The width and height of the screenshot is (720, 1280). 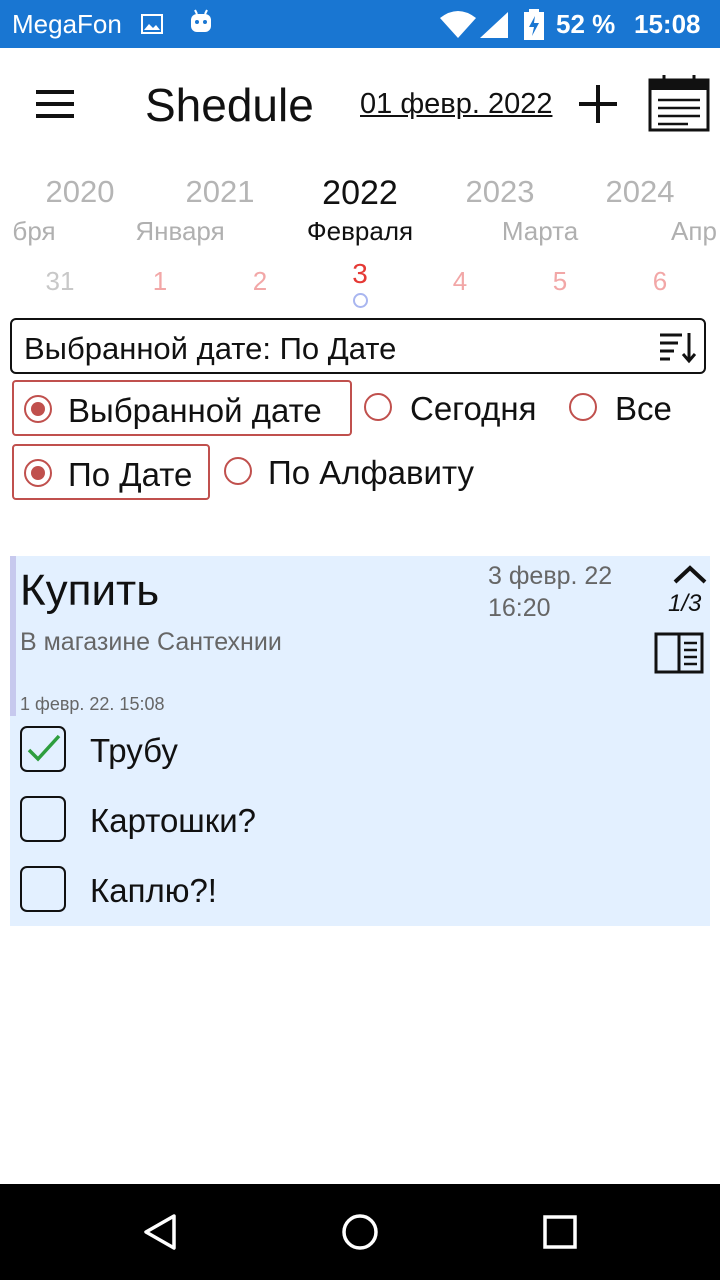 What do you see at coordinates (173, 820) in the screenshot?
I see `checklist-item-text: Картошки?` at bounding box center [173, 820].